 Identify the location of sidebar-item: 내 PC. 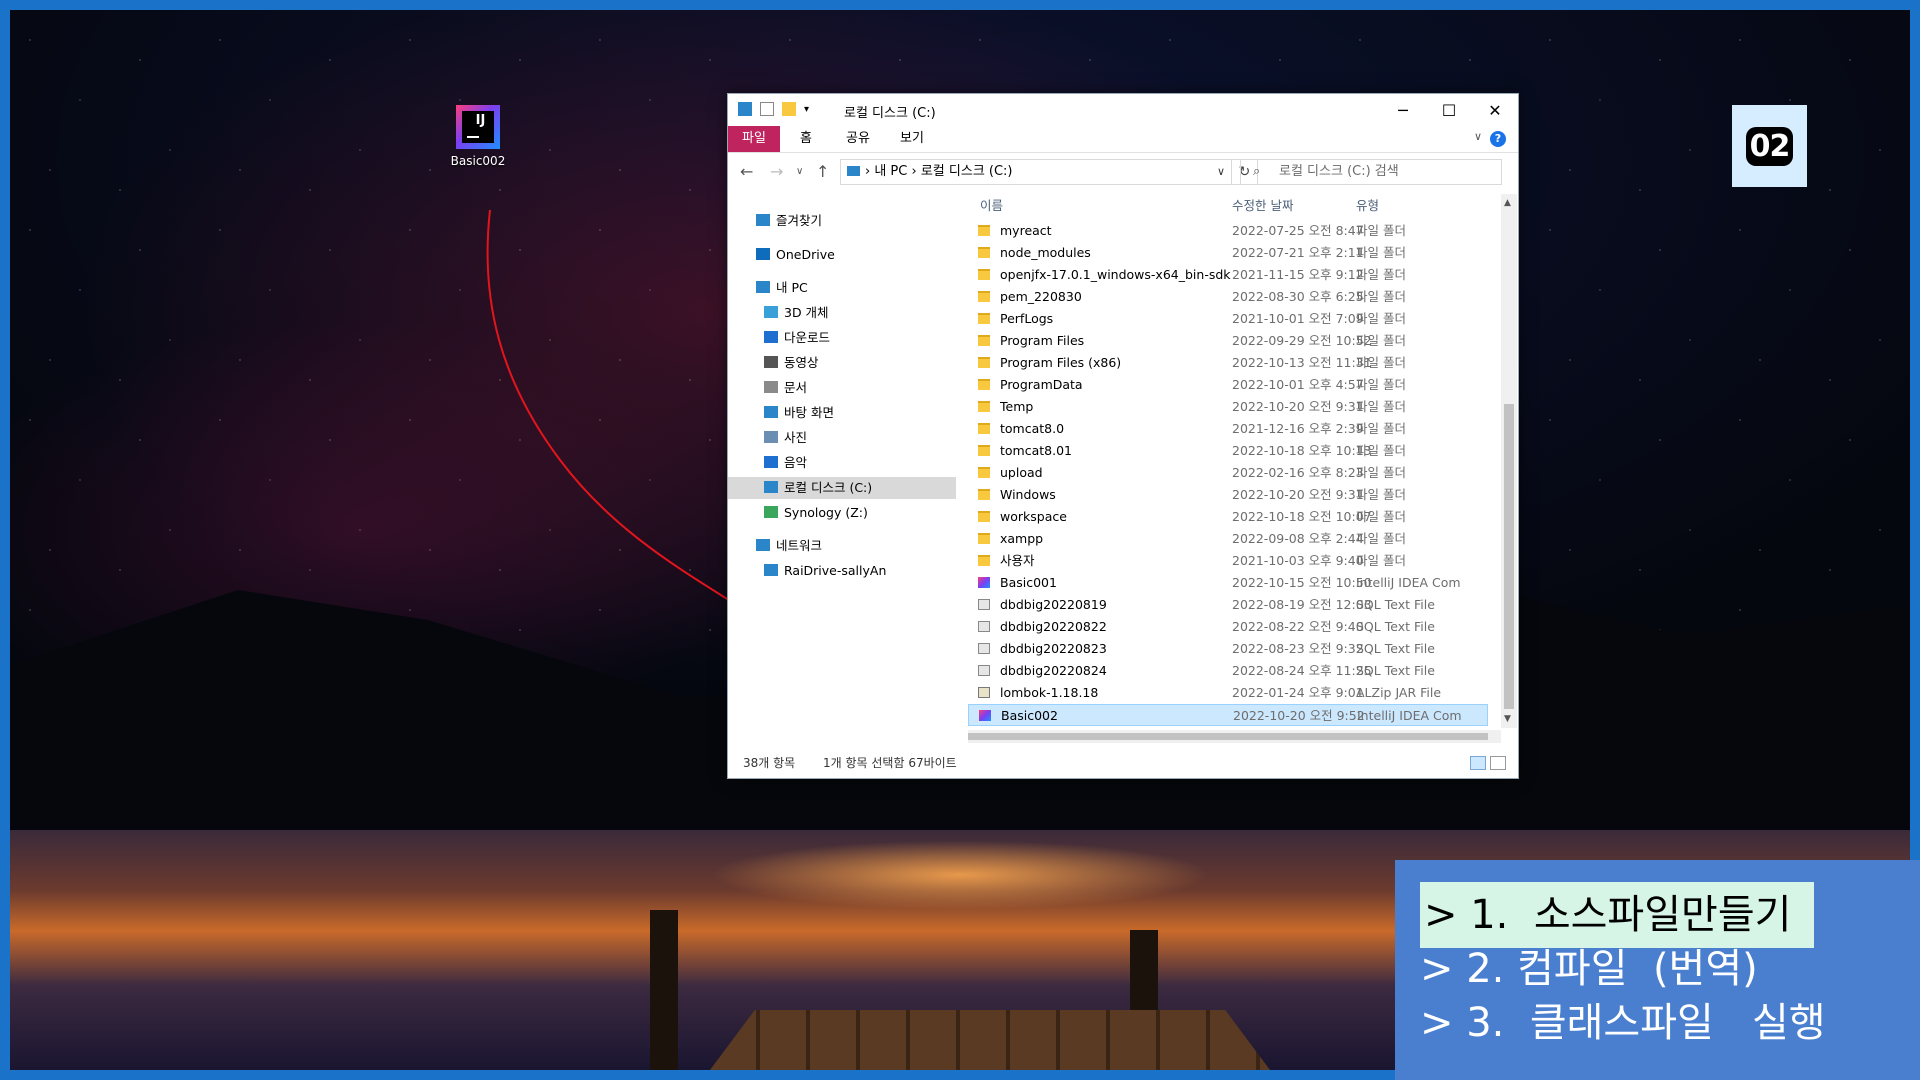
(782, 288).